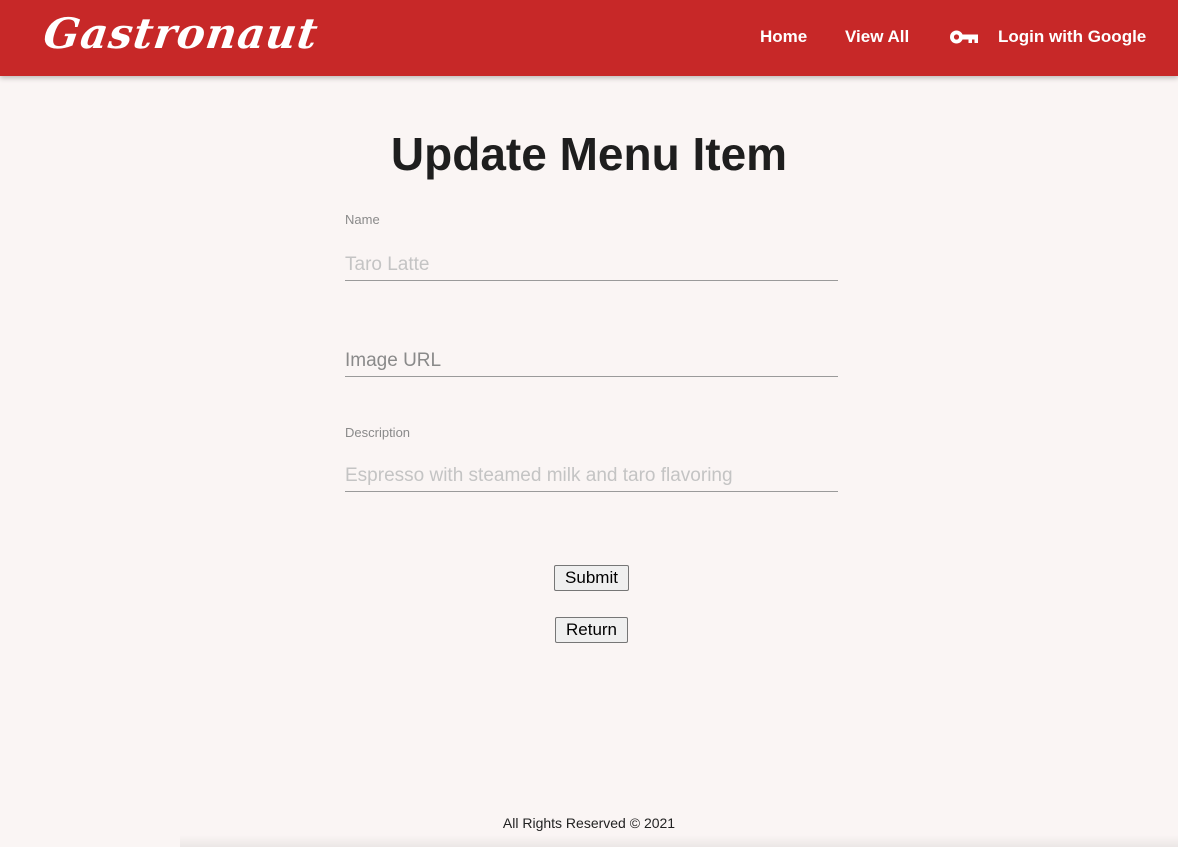 The width and height of the screenshot is (1178, 847). I want to click on copyright-text: All Rights Reserved © 2021, so click(589, 823).